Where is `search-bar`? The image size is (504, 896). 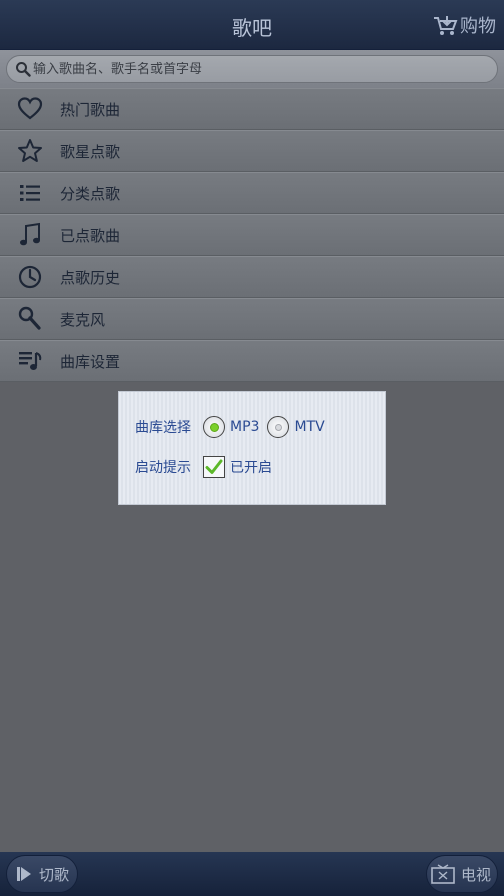
search-bar is located at coordinates (252, 69).